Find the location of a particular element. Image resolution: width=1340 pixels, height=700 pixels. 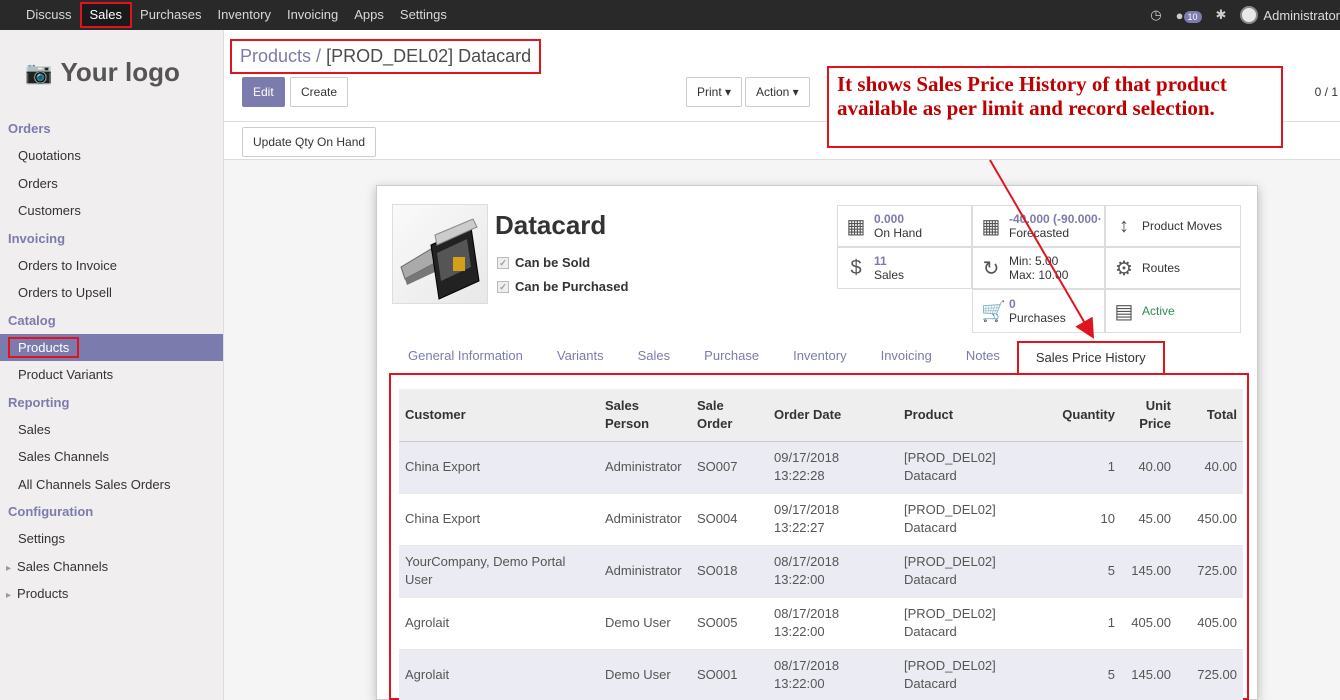

product-image is located at coordinates (440, 254).